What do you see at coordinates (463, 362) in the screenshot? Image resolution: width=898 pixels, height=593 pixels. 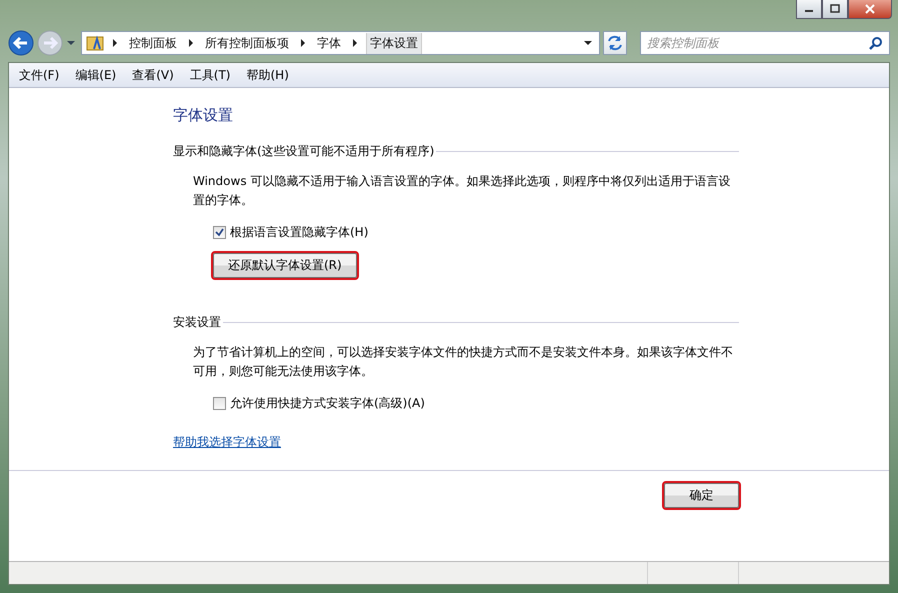 I see `description-text: 为了节省计算机上的空间，可以选择安装字体文件的快捷方式而不是安装文件本身。如果该字体文件不可用，则您可能无法使用该字体。` at bounding box center [463, 362].